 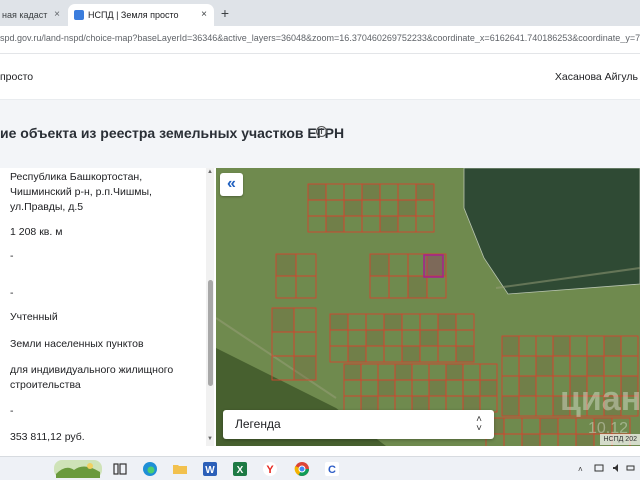 What do you see at coordinates (231, 184) in the screenshot?
I see `collapse-panel-button: «` at bounding box center [231, 184].